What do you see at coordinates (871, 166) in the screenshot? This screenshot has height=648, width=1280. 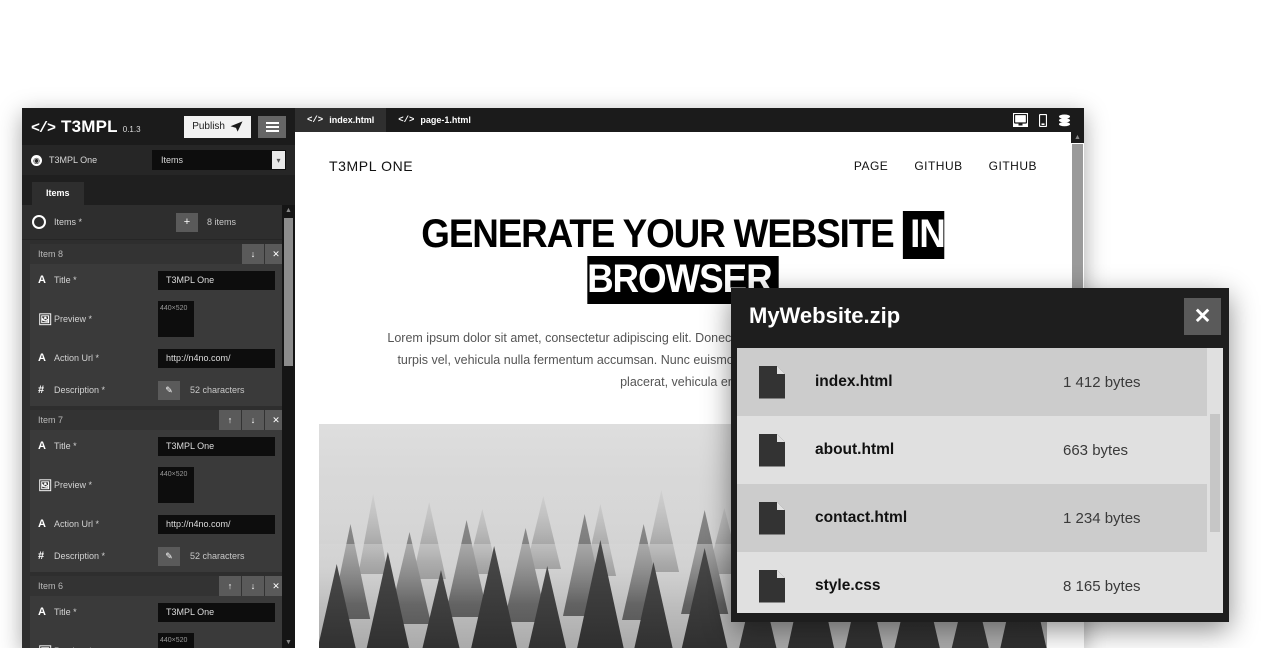 I see `site-nav-link: PAGE` at bounding box center [871, 166].